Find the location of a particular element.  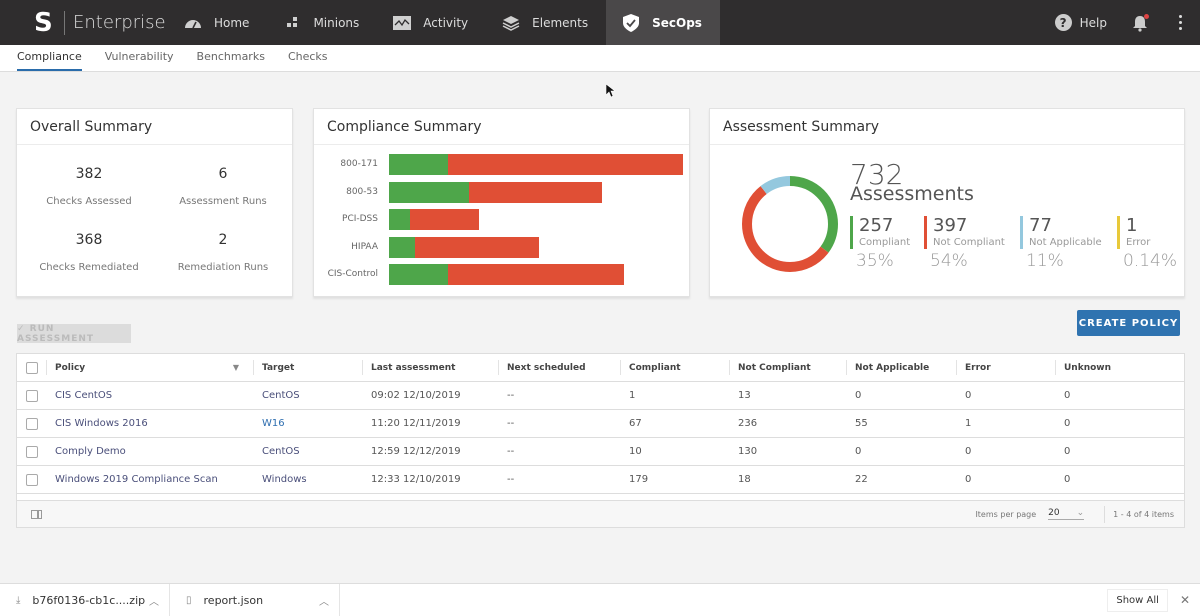

compliance-bar-chart: 800-171 800-53 PCI-DSS HIPAA CIS-Control is located at coordinates (501, 202).